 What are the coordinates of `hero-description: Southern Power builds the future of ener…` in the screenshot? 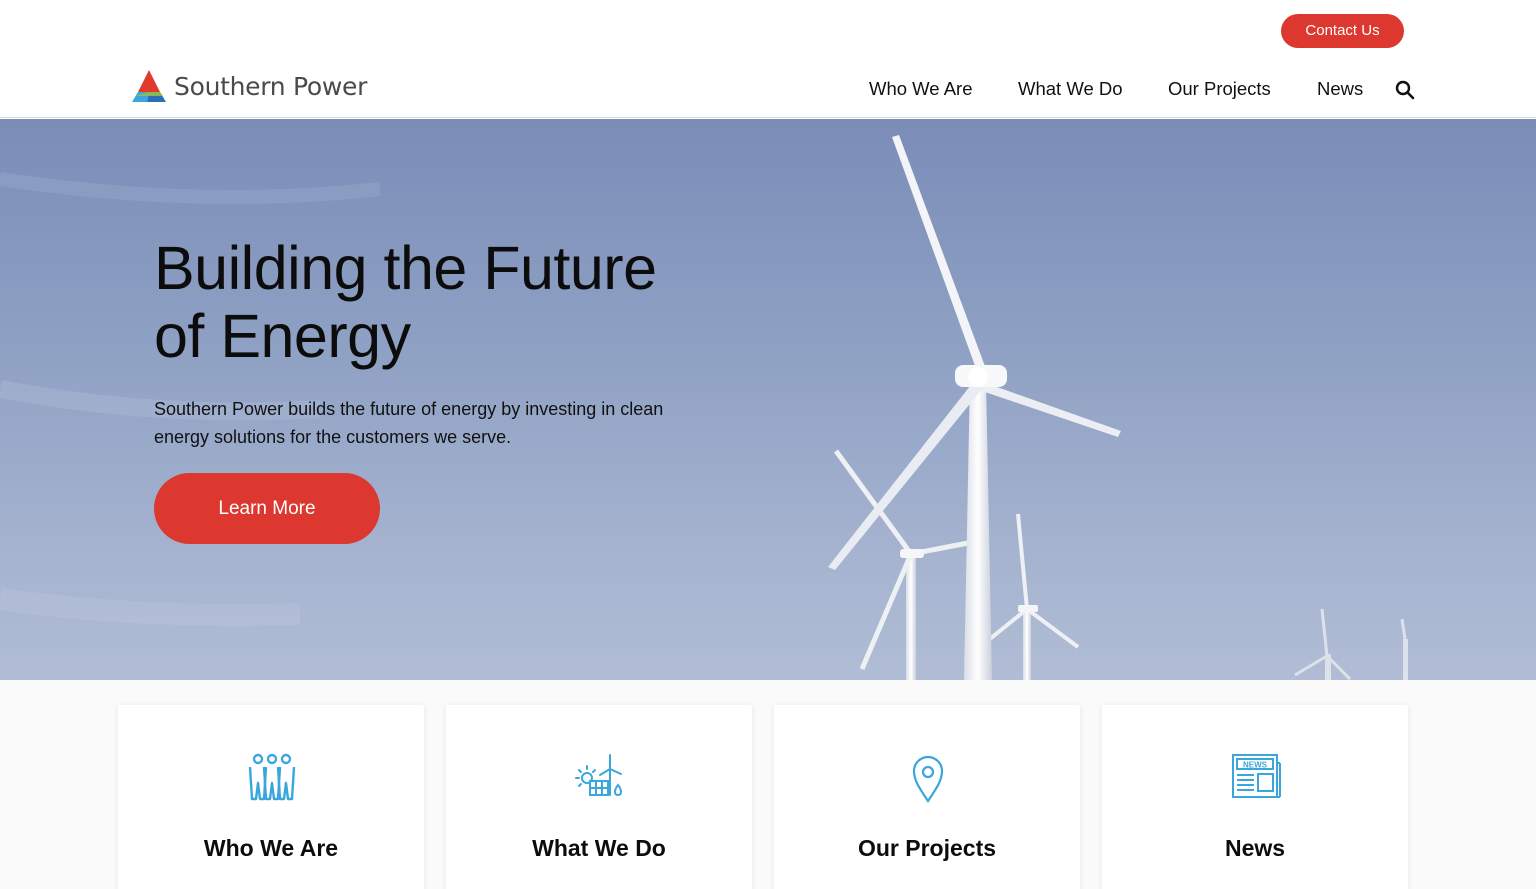 It's located at (409, 423).